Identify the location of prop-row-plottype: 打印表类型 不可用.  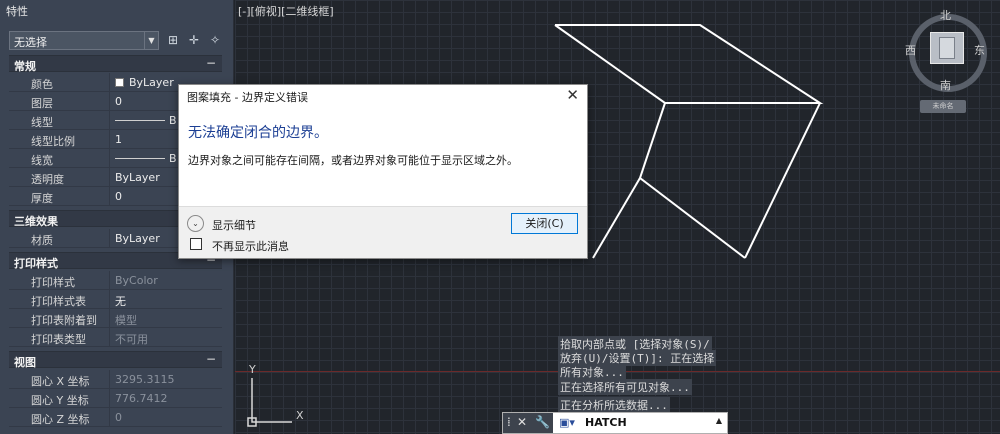
(115, 337).